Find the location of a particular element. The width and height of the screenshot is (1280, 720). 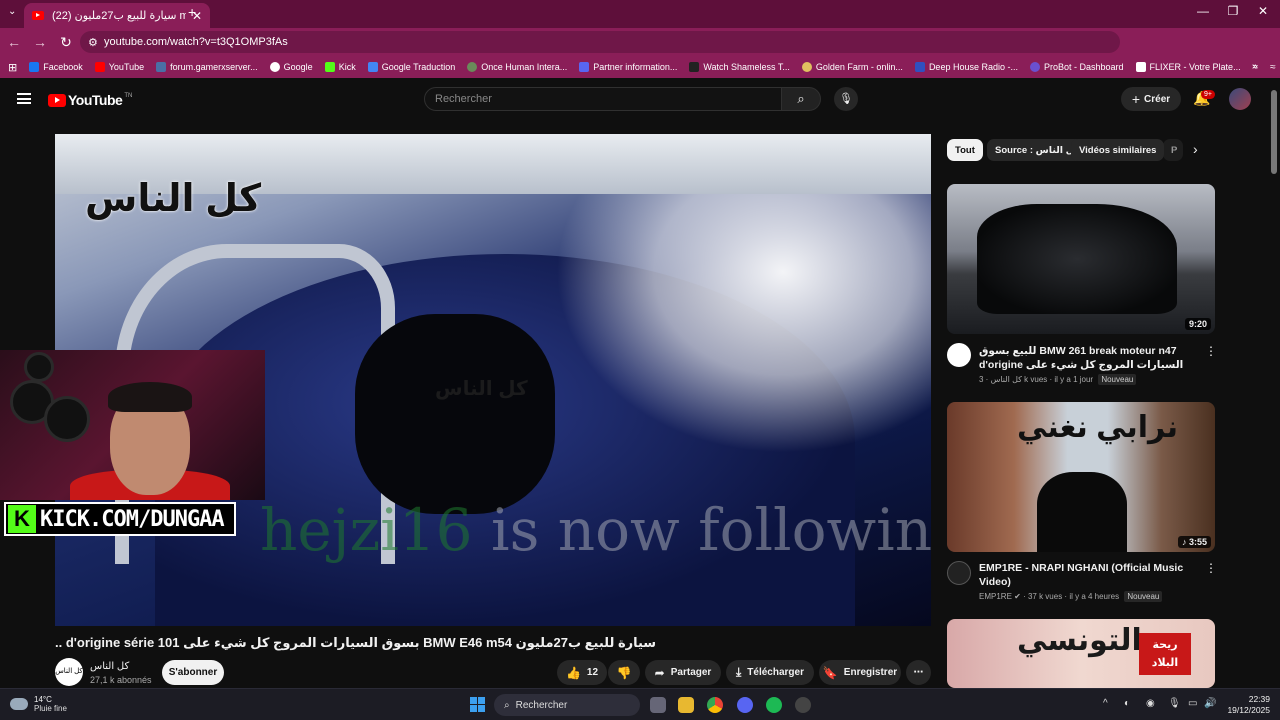

taskbar-search: ⌕ Rechercher is located at coordinates (567, 705).